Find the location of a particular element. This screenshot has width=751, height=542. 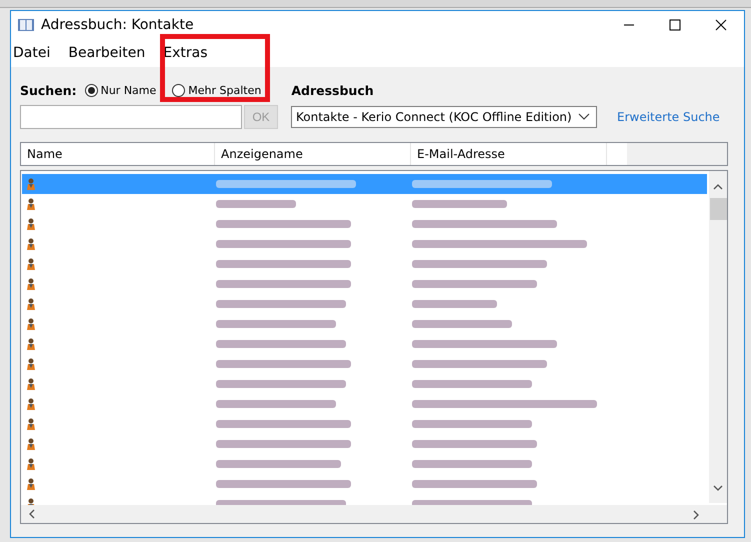

contact-row is located at coordinates (364, 184).